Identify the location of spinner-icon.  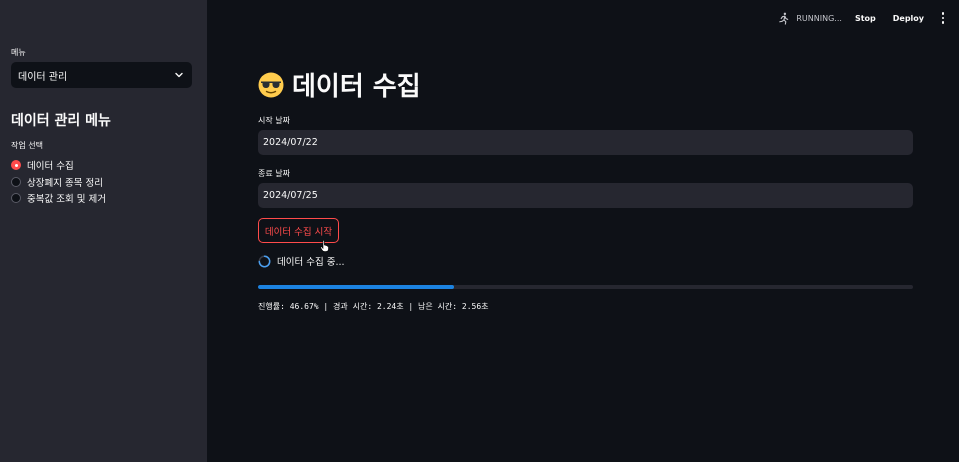
(264, 261).